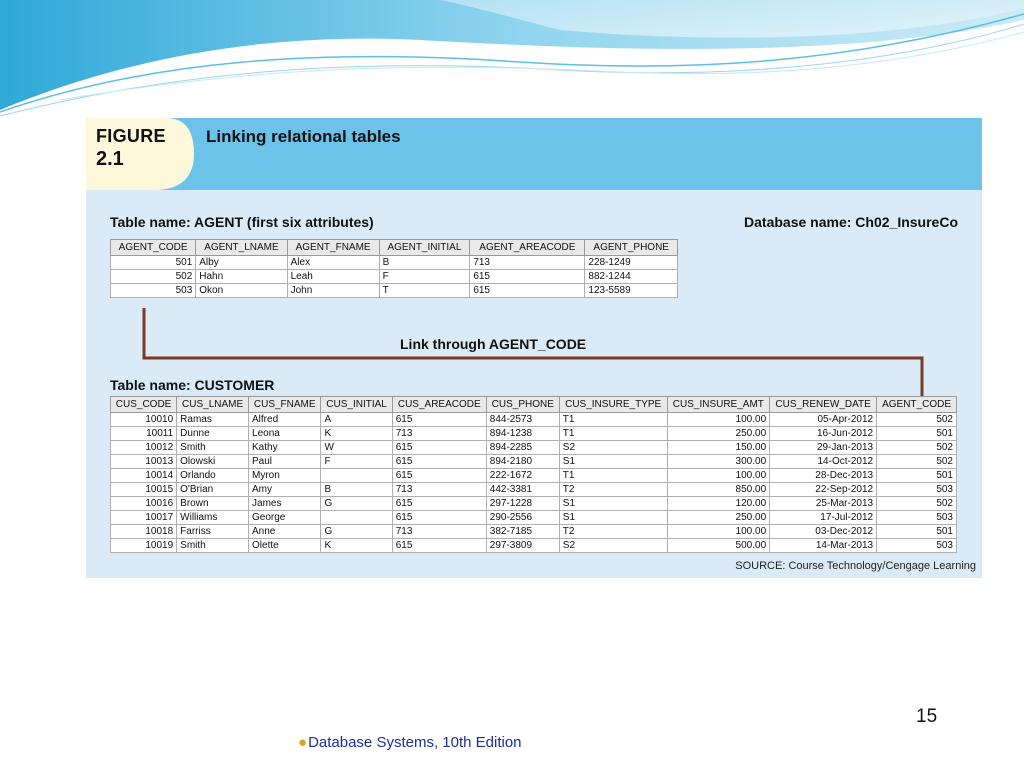  I want to click on table-cell: 120.00, so click(718, 503).